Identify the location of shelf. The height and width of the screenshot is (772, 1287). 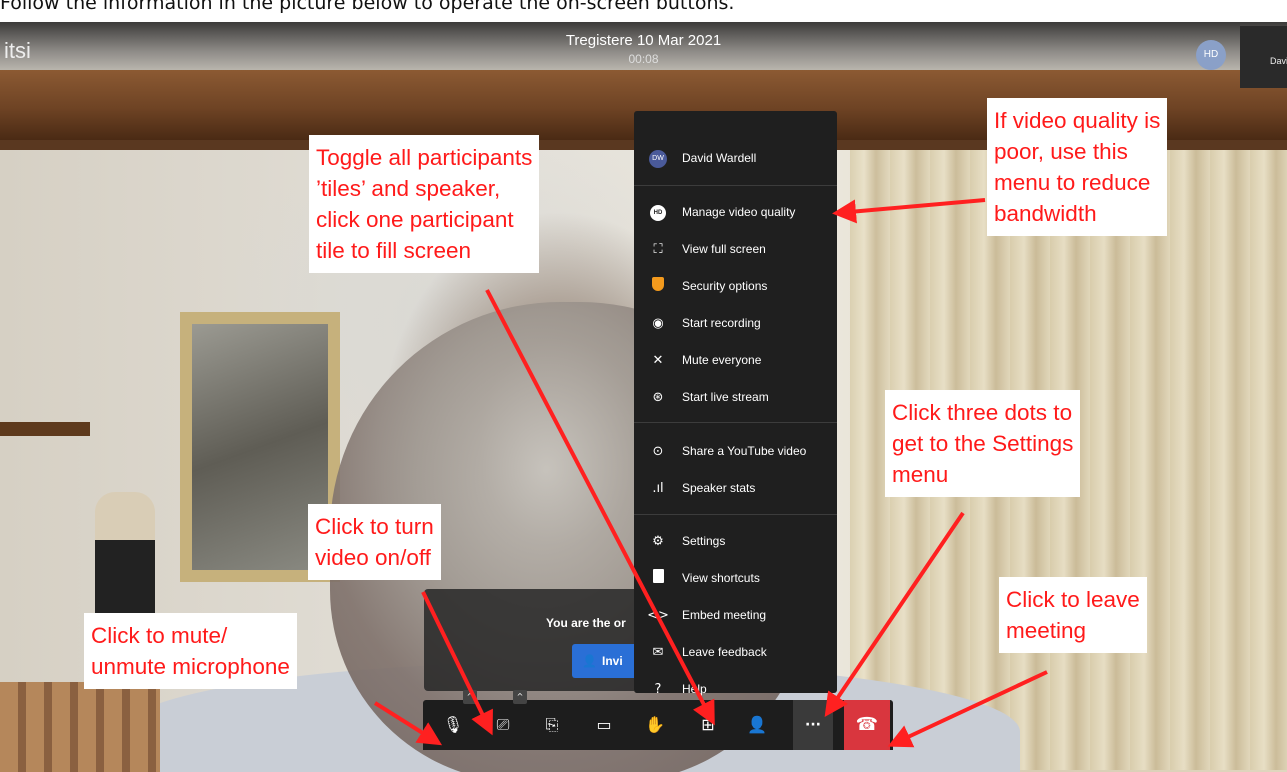
(45, 429).